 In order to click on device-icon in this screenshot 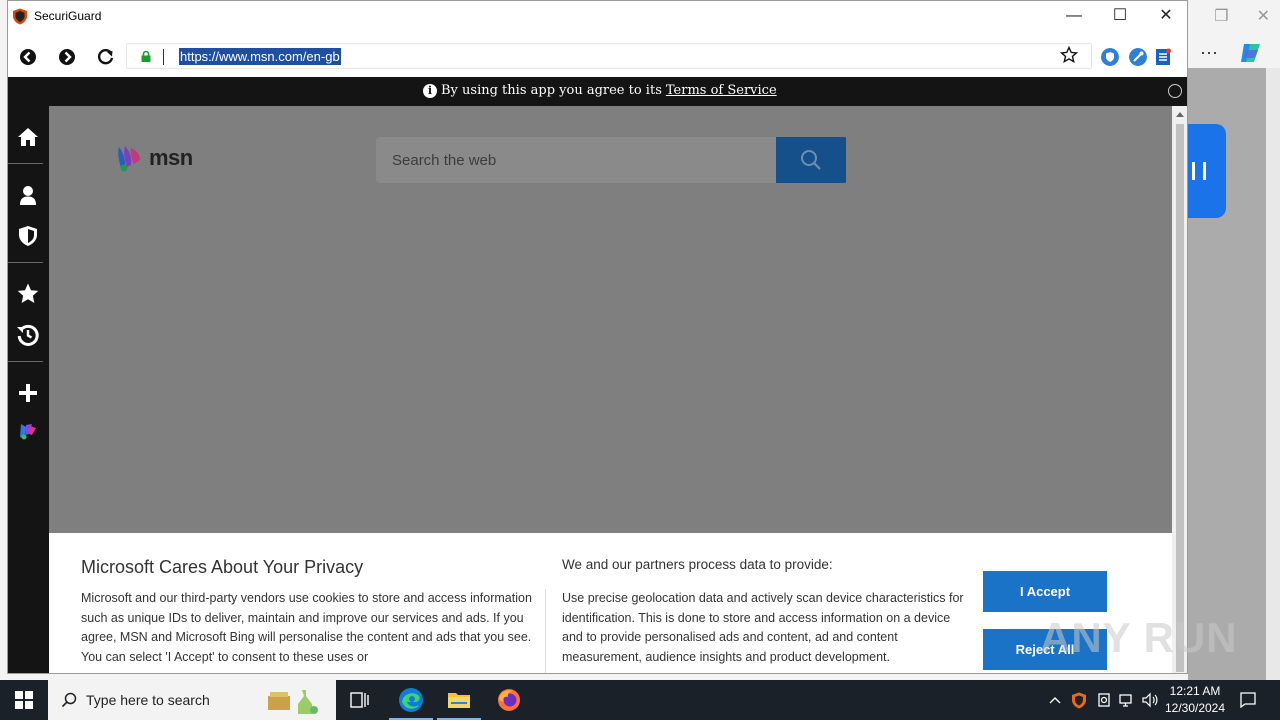, I will do `click(1104, 700)`.